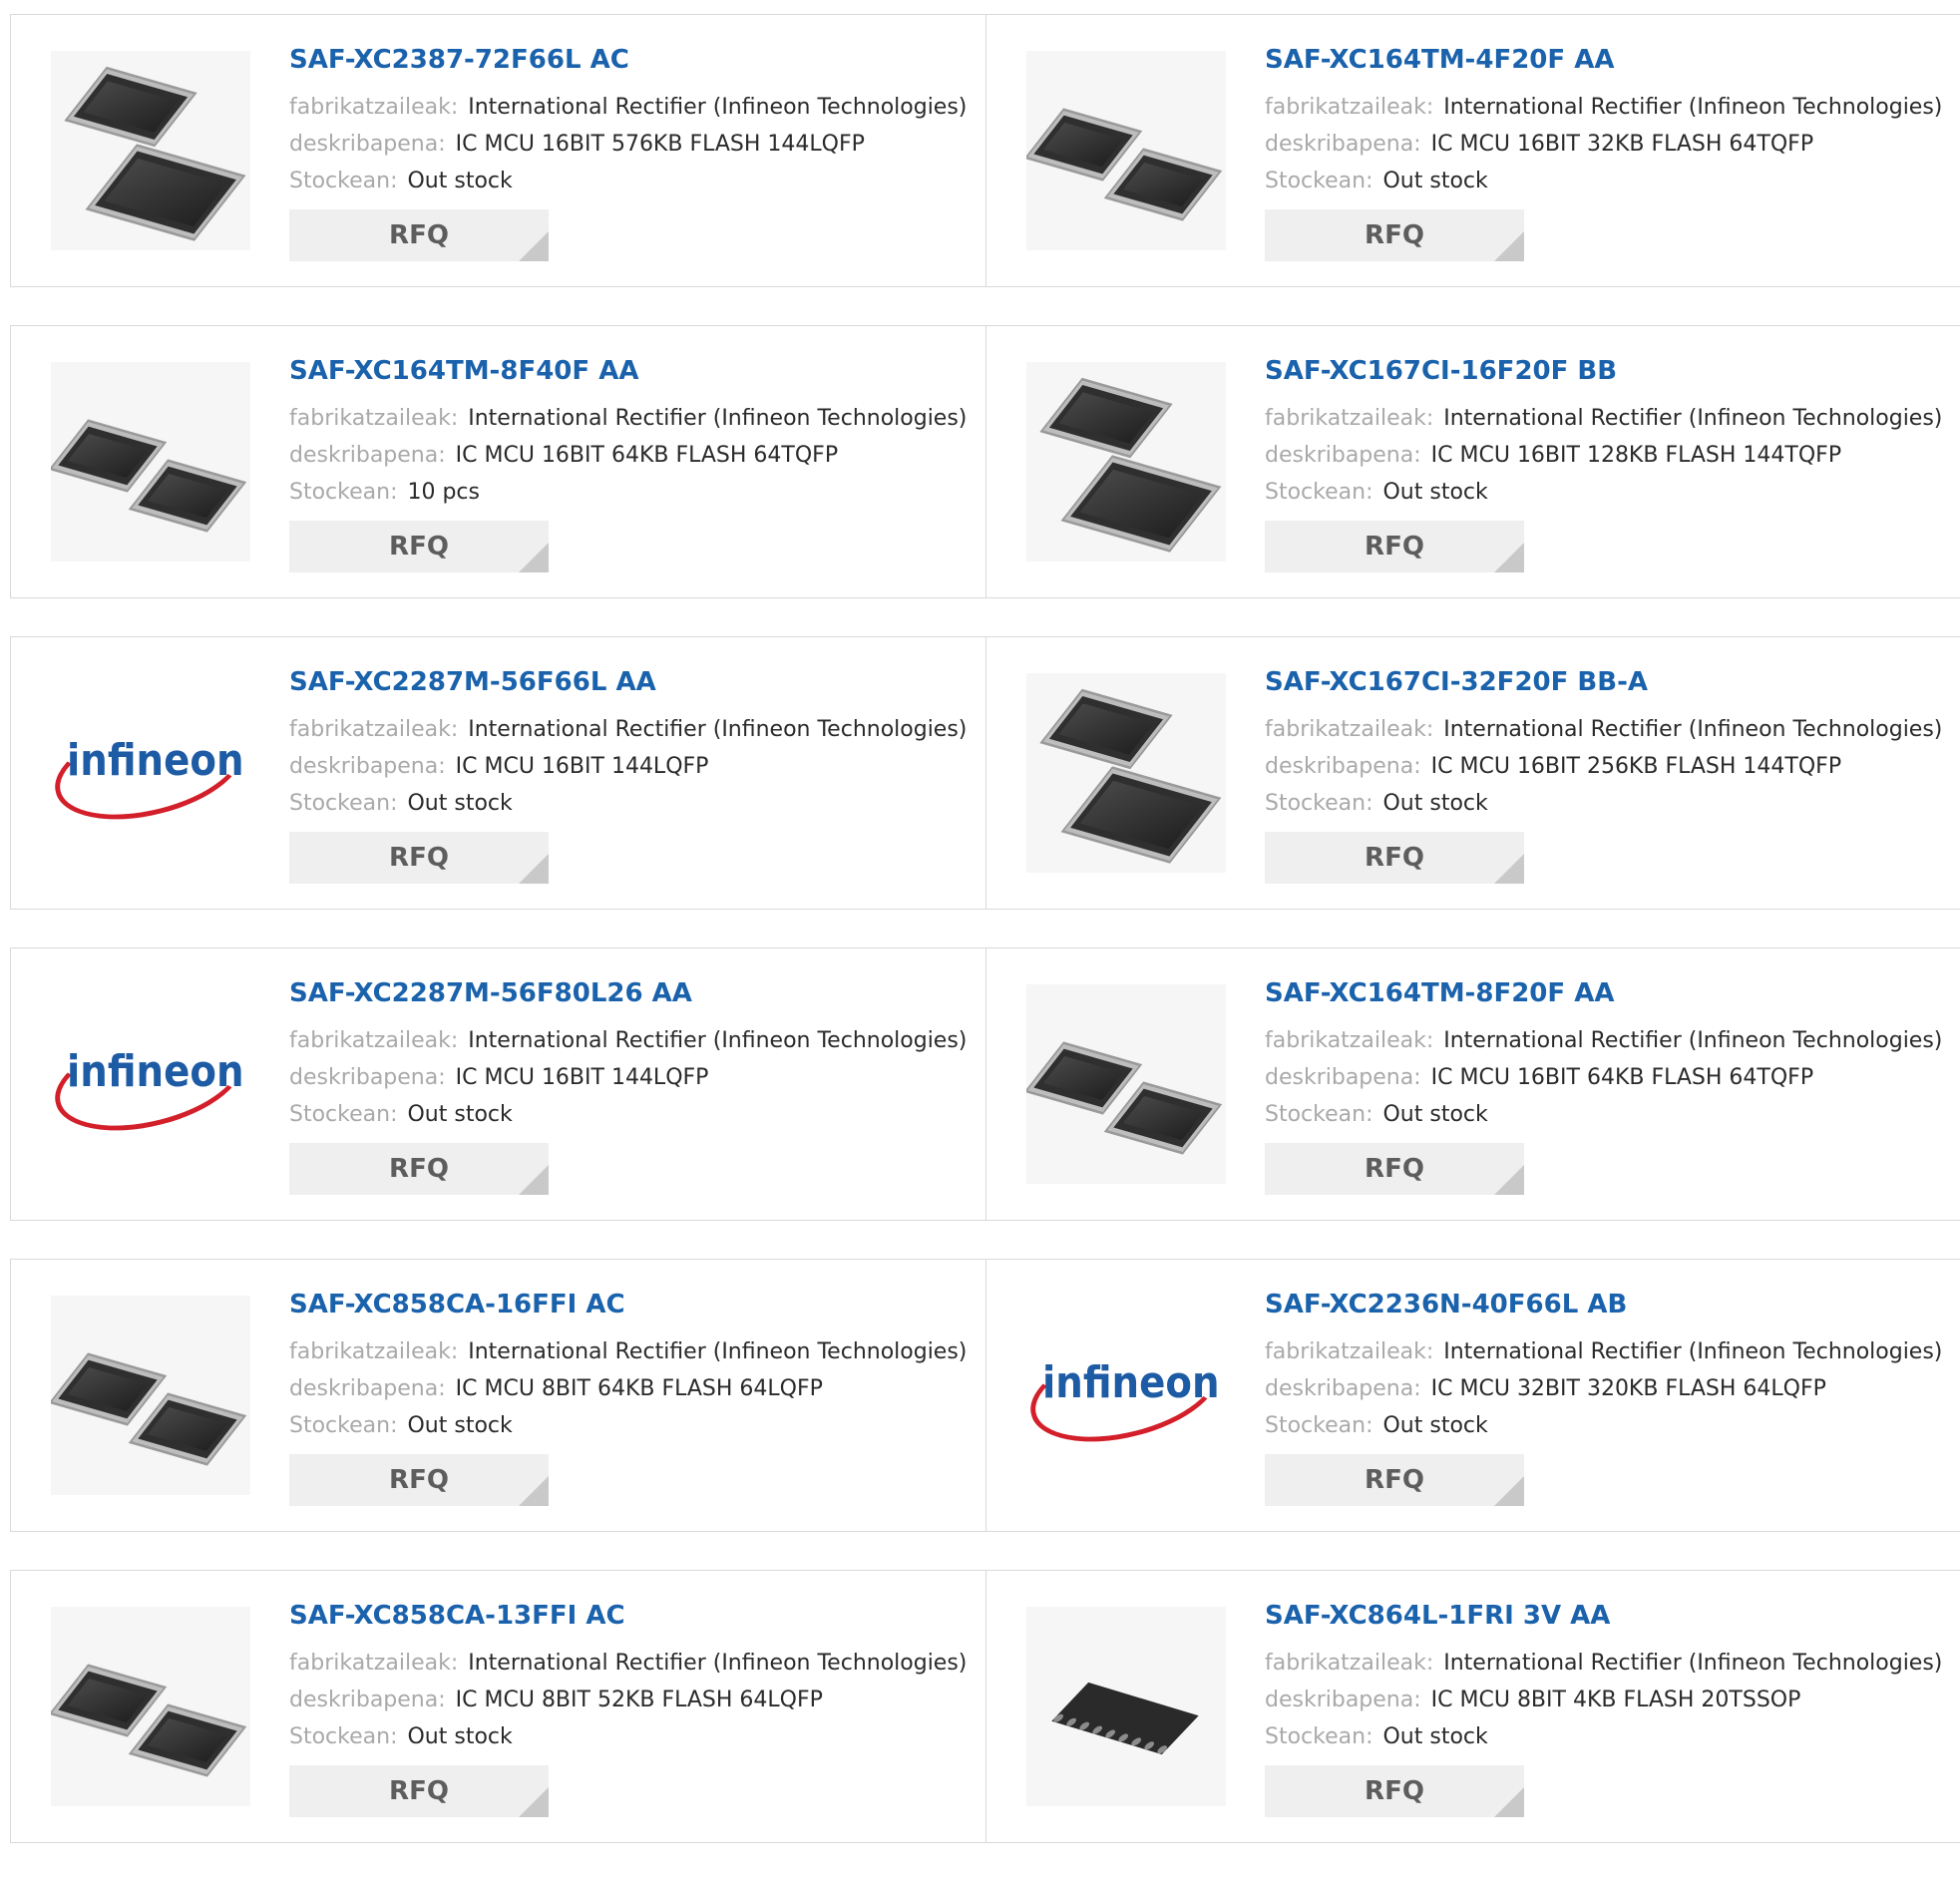 This screenshot has width=1960, height=1881. I want to click on product-title-link: SAF-XC2387-72F66L AC, so click(637, 60).